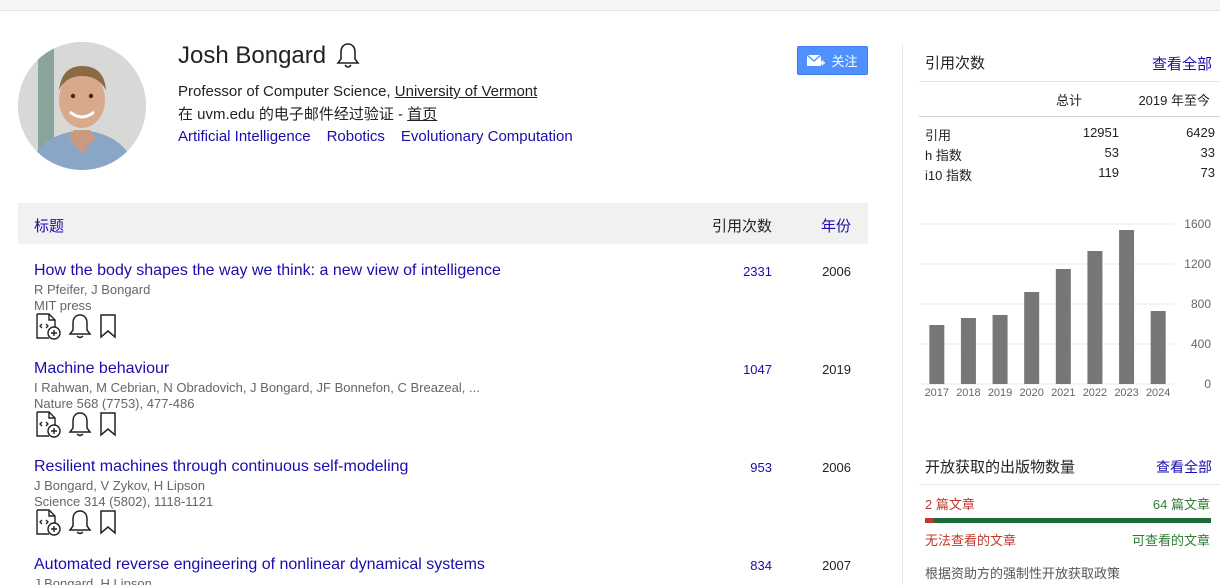 This screenshot has width=1220, height=585. I want to click on publication-cites: 834, so click(742, 565).